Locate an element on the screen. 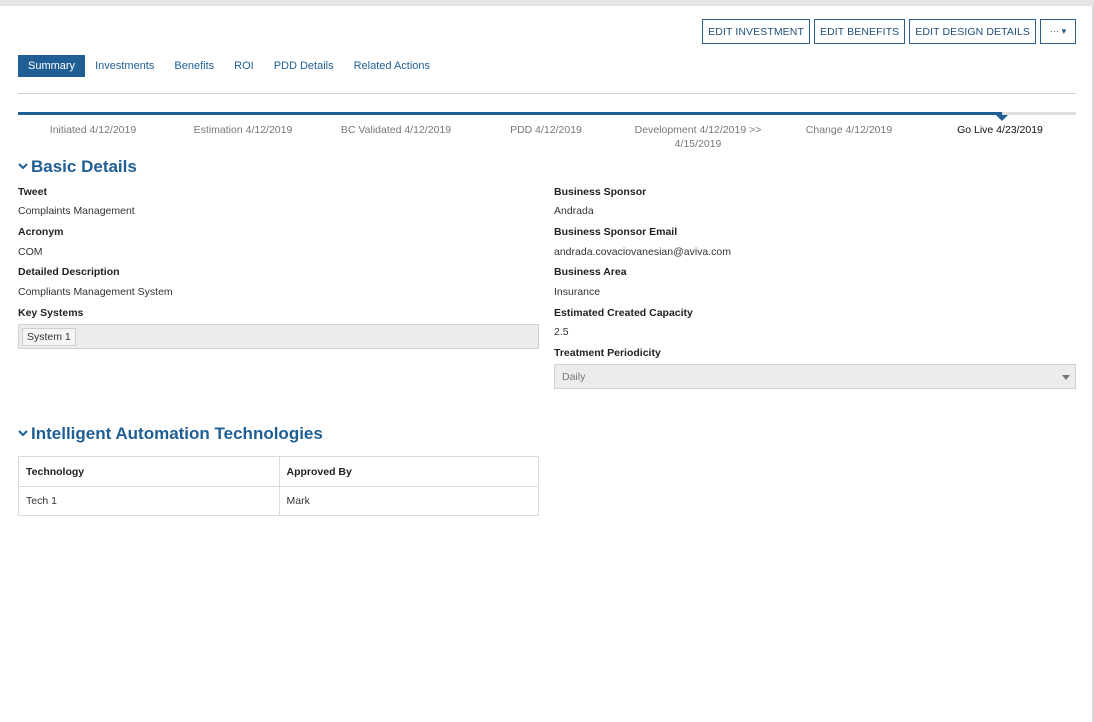 This screenshot has height=722, width=1094. automation-header: Intelligent Automation Technologies is located at coordinates (170, 434).